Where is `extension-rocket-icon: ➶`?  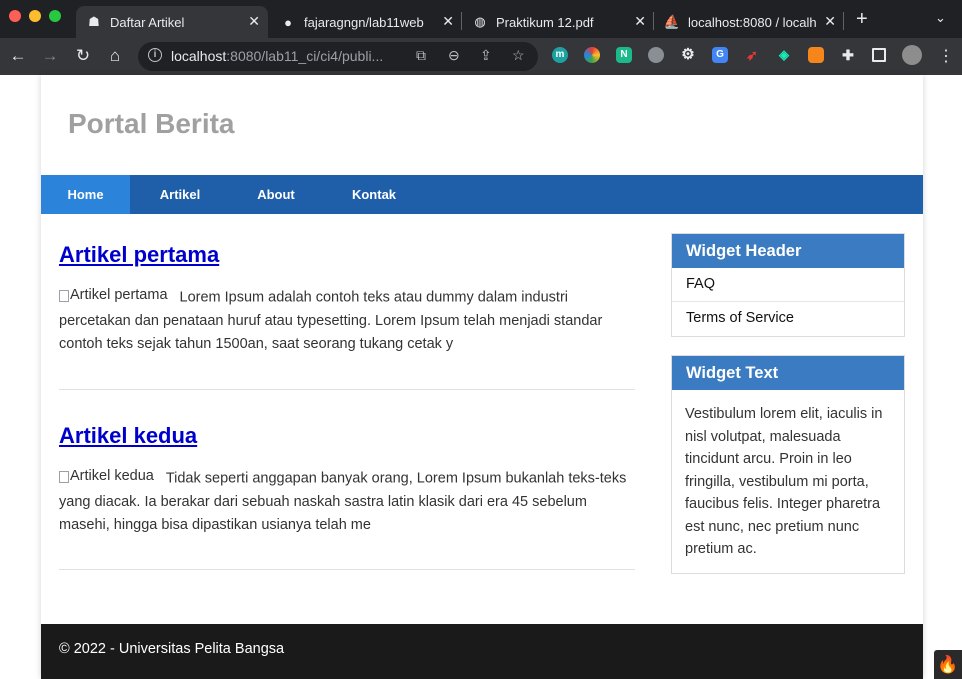 extension-rocket-icon: ➶ is located at coordinates (752, 55).